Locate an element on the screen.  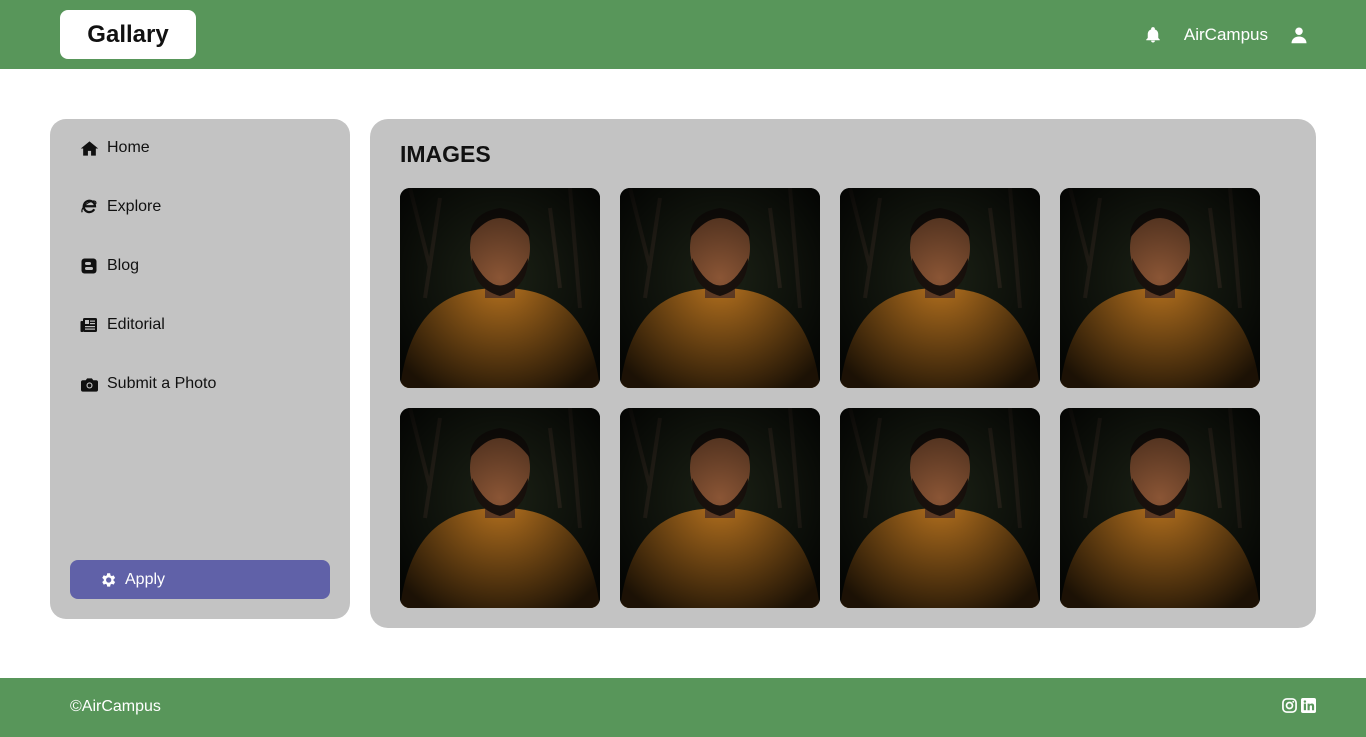
internet-explorer-icon is located at coordinates (89, 207).